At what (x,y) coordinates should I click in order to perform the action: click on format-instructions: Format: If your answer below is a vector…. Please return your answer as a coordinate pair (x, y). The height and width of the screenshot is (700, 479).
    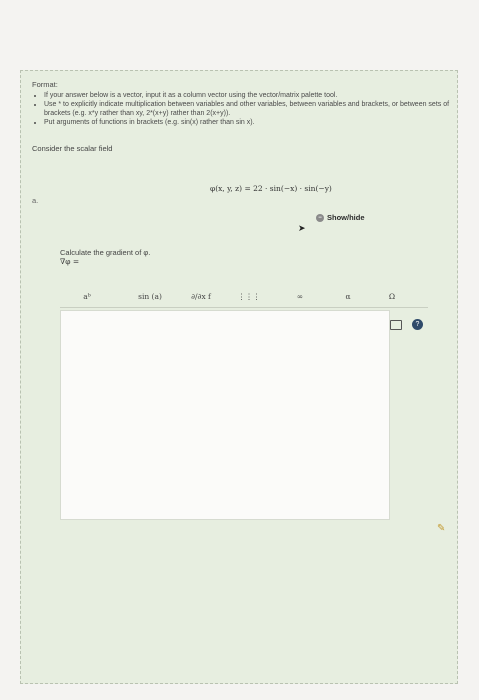
    Looking at the image, I should click on (242, 103).